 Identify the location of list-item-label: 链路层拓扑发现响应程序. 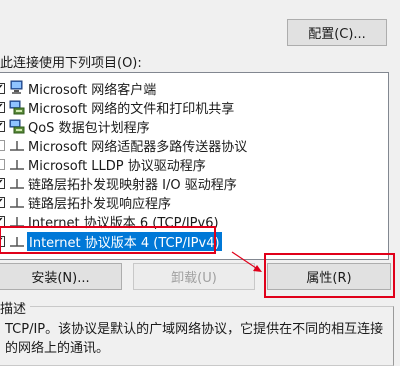
(100, 204).